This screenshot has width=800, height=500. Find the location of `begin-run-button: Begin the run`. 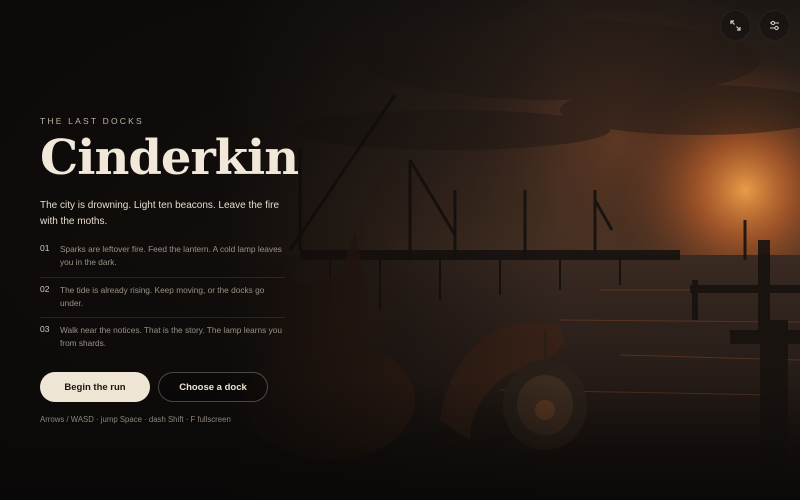

begin-run-button: Begin the run is located at coordinates (95, 387).